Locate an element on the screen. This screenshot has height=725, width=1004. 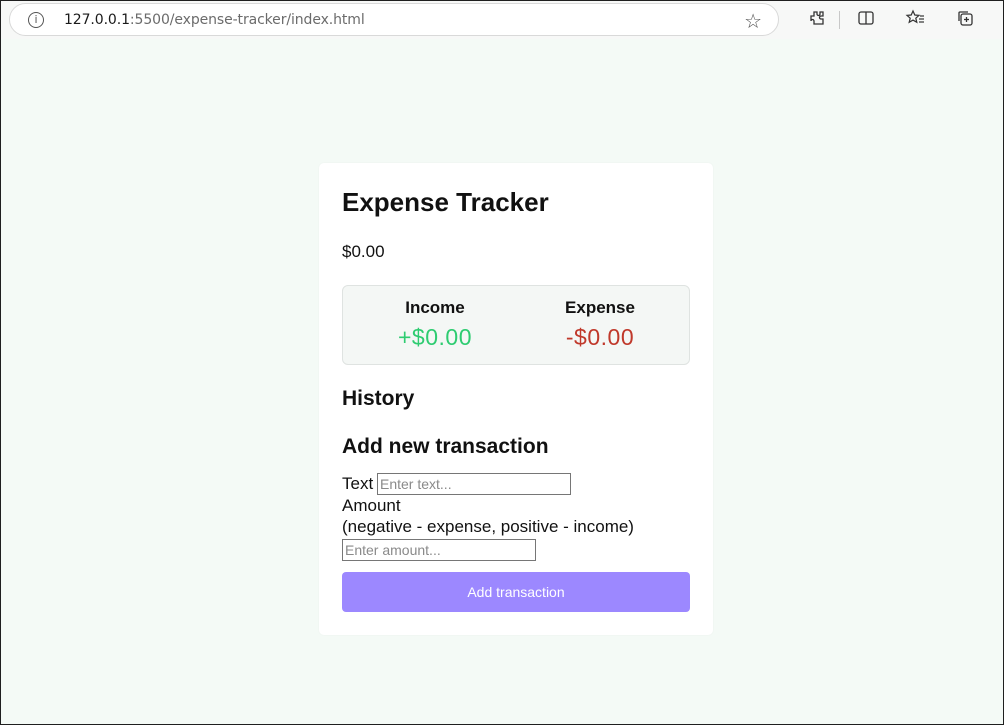
add-transaction-button: Add transaction is located at coordinates (516, 592).